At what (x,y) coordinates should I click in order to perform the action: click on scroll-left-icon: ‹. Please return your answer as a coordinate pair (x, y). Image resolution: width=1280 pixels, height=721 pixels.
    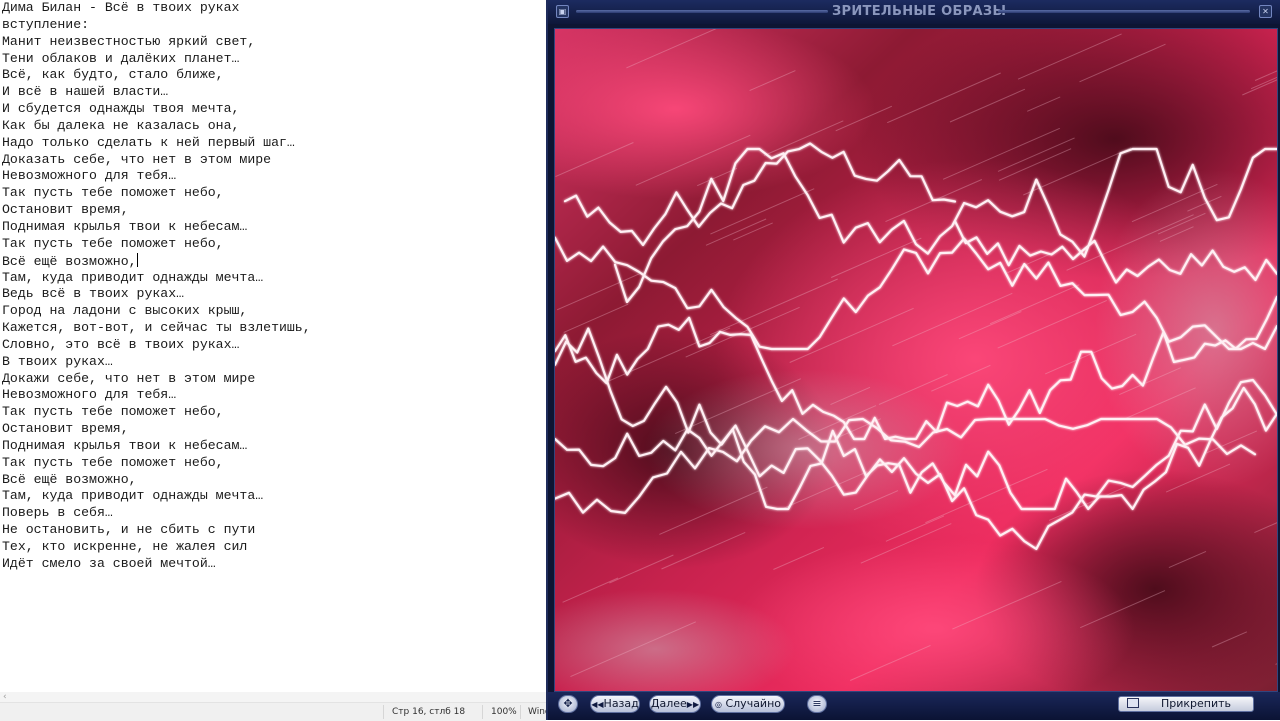
    Looking at the image, I should click on (5, 697).